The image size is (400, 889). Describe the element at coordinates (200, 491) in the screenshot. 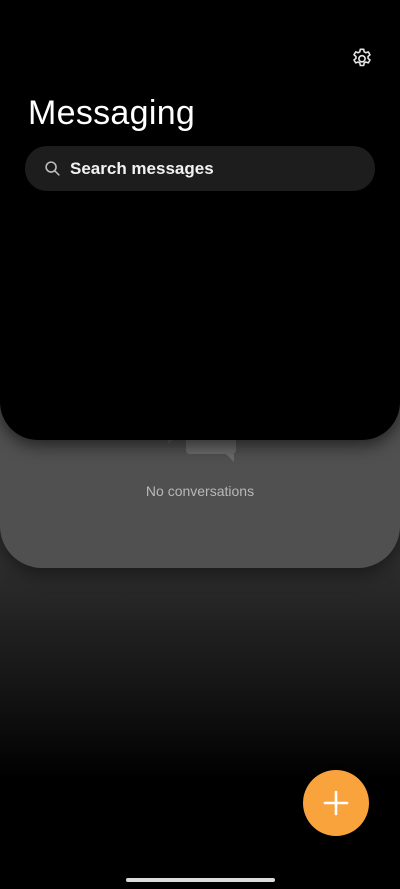

I see `empty-state-message: No conversations` at that location.